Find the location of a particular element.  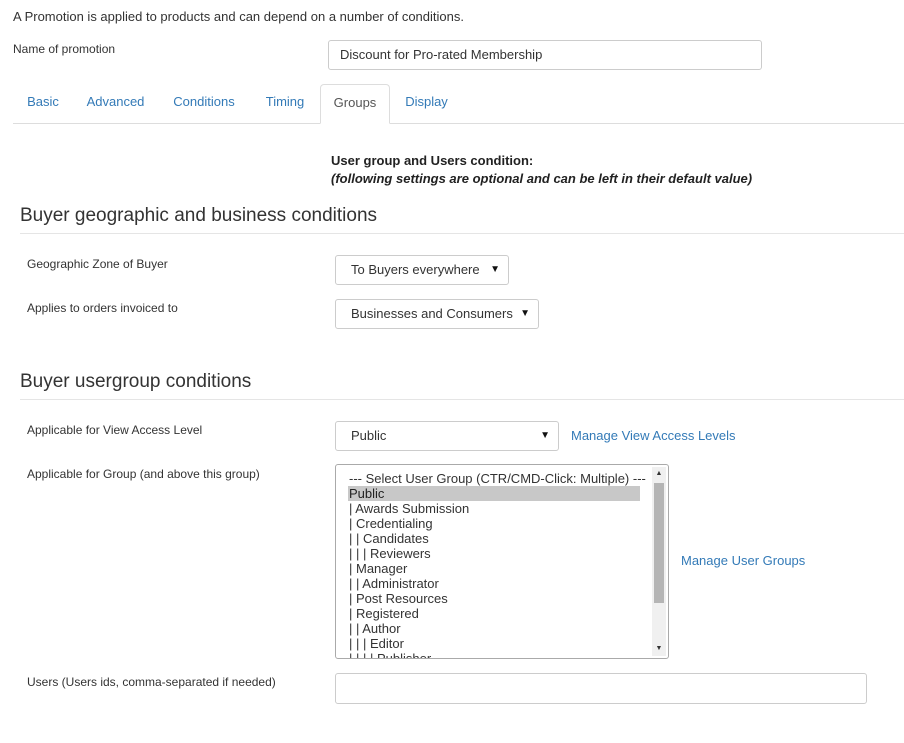

scroll-down-arrow-icon: ▼ is located at coordinates (659, 649).